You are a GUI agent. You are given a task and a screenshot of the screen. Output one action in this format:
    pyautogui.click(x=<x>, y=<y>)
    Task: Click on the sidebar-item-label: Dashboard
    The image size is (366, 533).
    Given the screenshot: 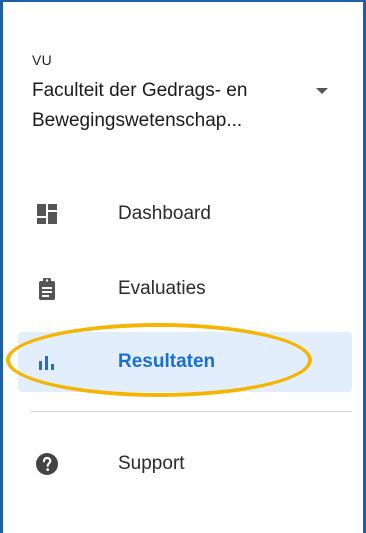 What is the action you would take?
    pyautogui.click(x=164, y=213)
    